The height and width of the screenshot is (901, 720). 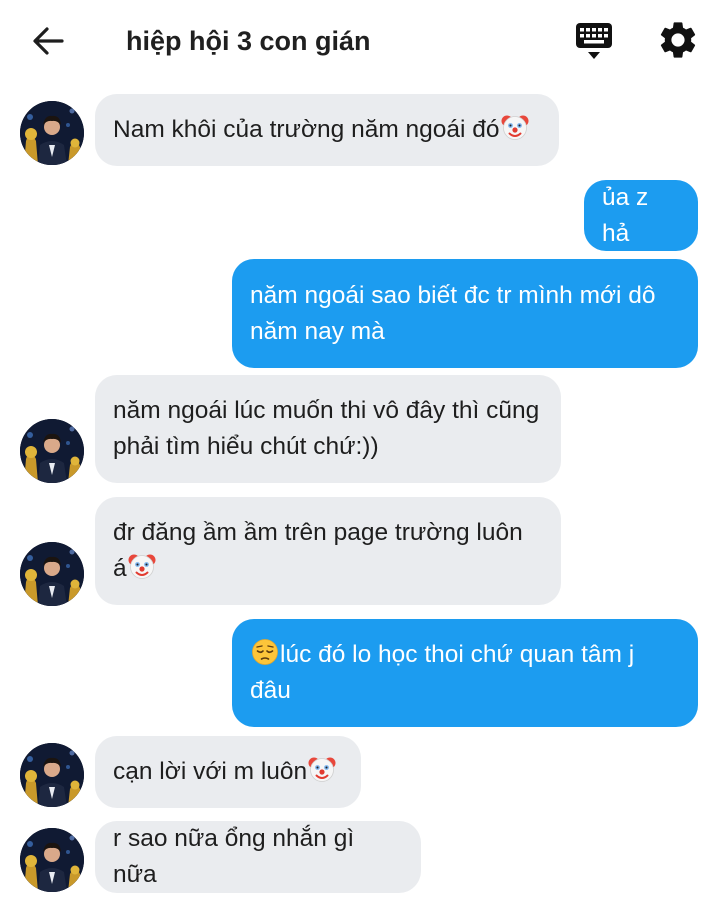 I want to click on keyboard-icon, so click(x=594, y=41).